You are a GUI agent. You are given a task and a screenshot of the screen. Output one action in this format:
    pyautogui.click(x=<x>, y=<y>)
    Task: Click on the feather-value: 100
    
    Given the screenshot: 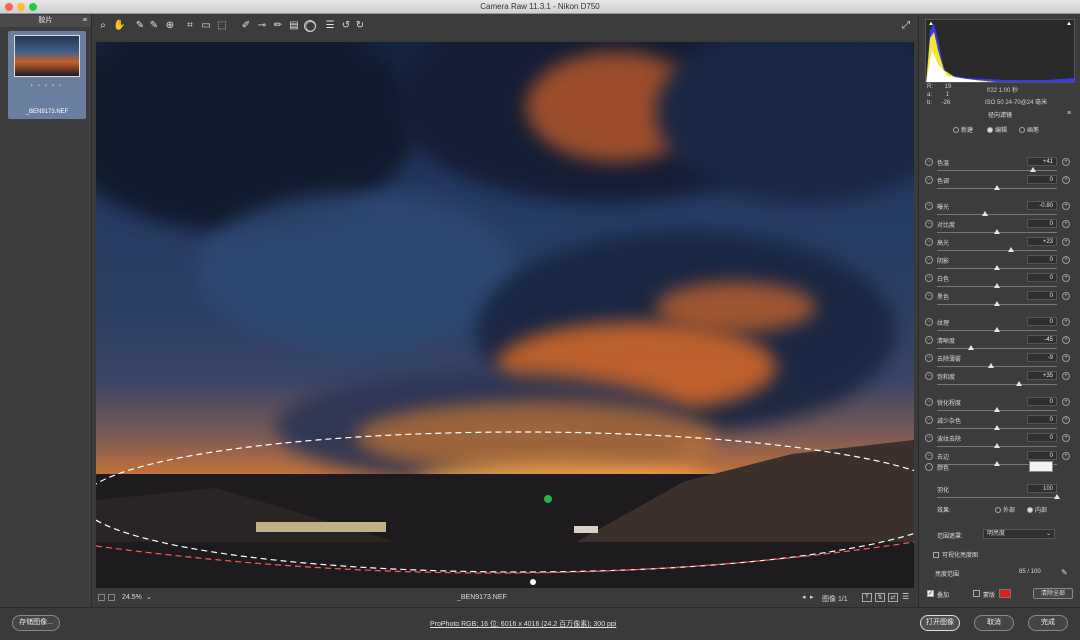 What is the action you would take?
    pyautogui.click(x=1042, y=488)
    